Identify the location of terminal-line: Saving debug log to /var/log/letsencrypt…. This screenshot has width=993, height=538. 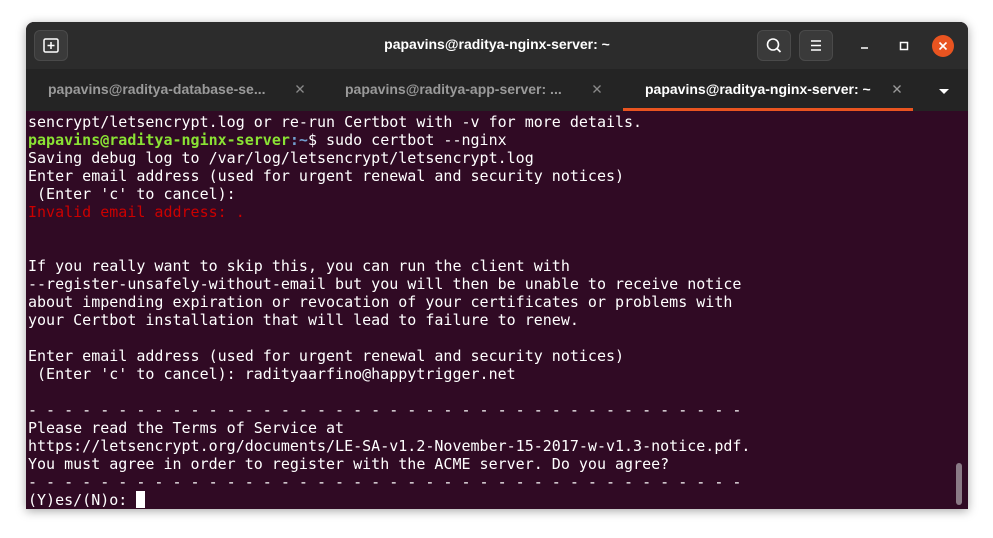
(281, 158).